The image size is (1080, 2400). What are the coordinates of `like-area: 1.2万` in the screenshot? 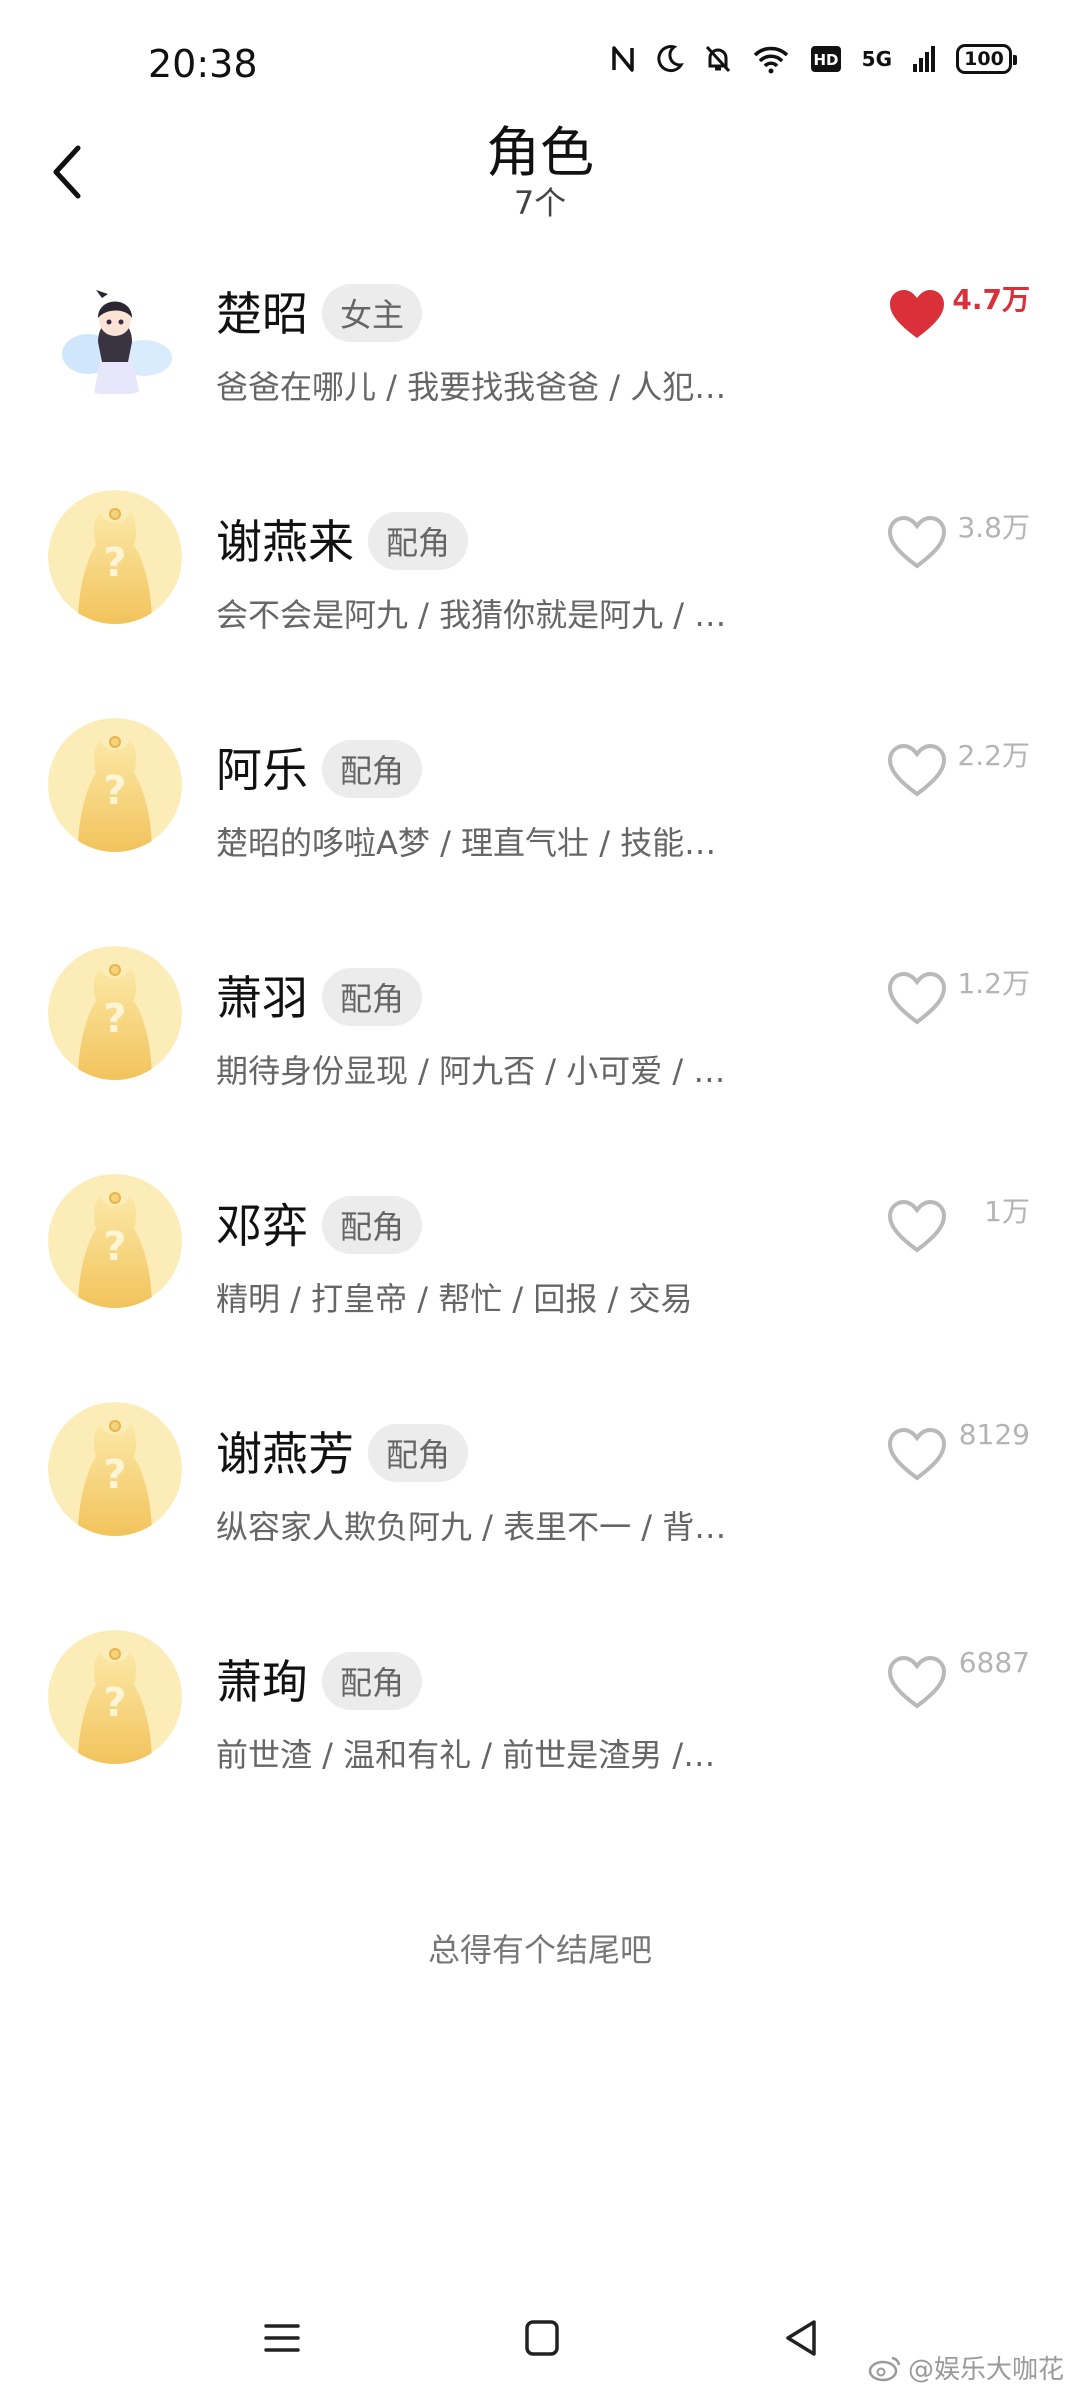 It's located at (935, 992).